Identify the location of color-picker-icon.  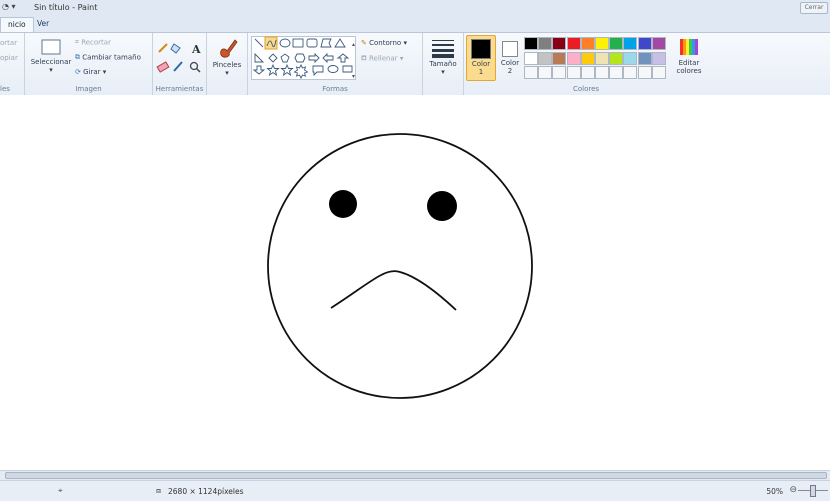
(178, 66).